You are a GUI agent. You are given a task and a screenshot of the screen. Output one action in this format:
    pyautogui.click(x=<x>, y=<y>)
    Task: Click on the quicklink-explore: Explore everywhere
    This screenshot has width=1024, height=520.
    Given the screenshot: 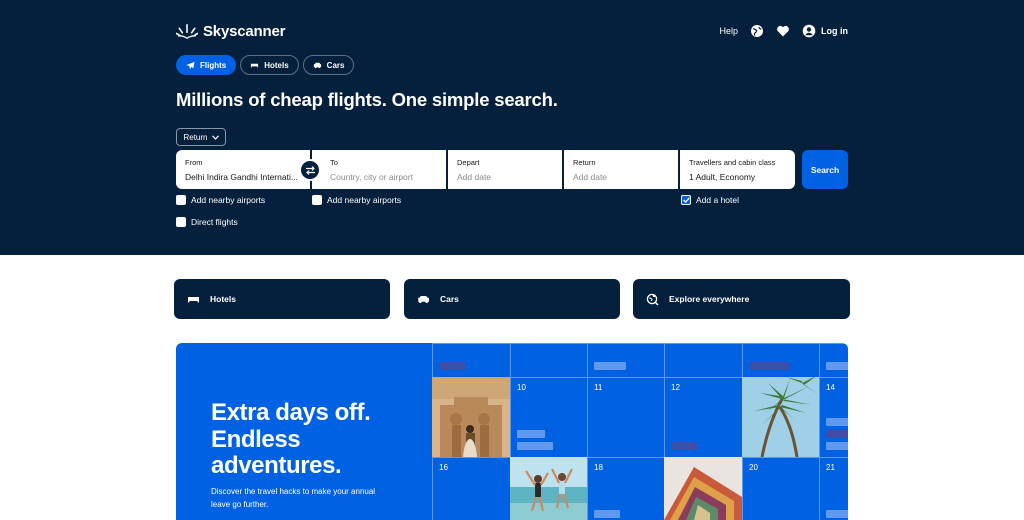 What is the action you would take?
    pyautogui.click(x=741, y=299)
    